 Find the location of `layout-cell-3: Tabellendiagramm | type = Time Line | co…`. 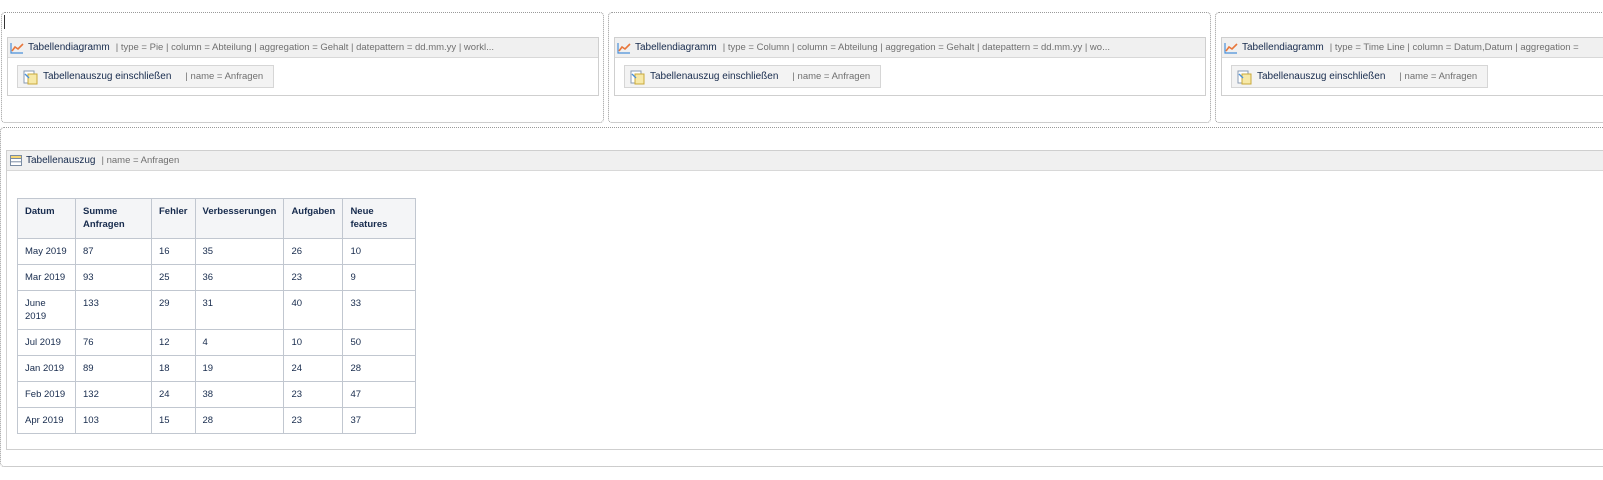

layout-cell-3: Tabellendiagramm | type = Time Line | co… is located at coordinates (1409, 67).